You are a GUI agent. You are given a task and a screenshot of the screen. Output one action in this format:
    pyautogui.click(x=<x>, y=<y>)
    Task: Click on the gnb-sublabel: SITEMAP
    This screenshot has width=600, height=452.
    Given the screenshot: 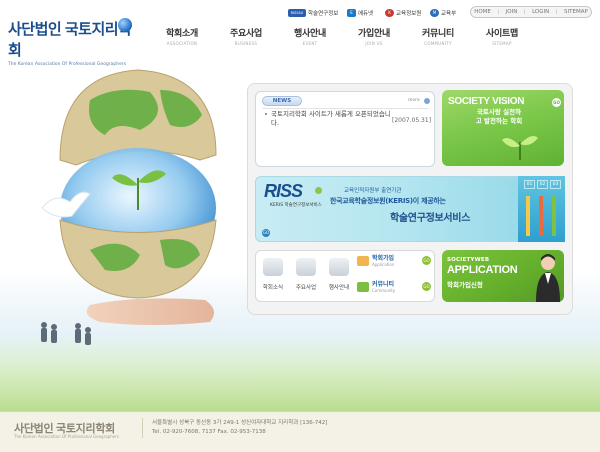 What is the action you would take?
    pyautogui.click(x=502, y=43)
    